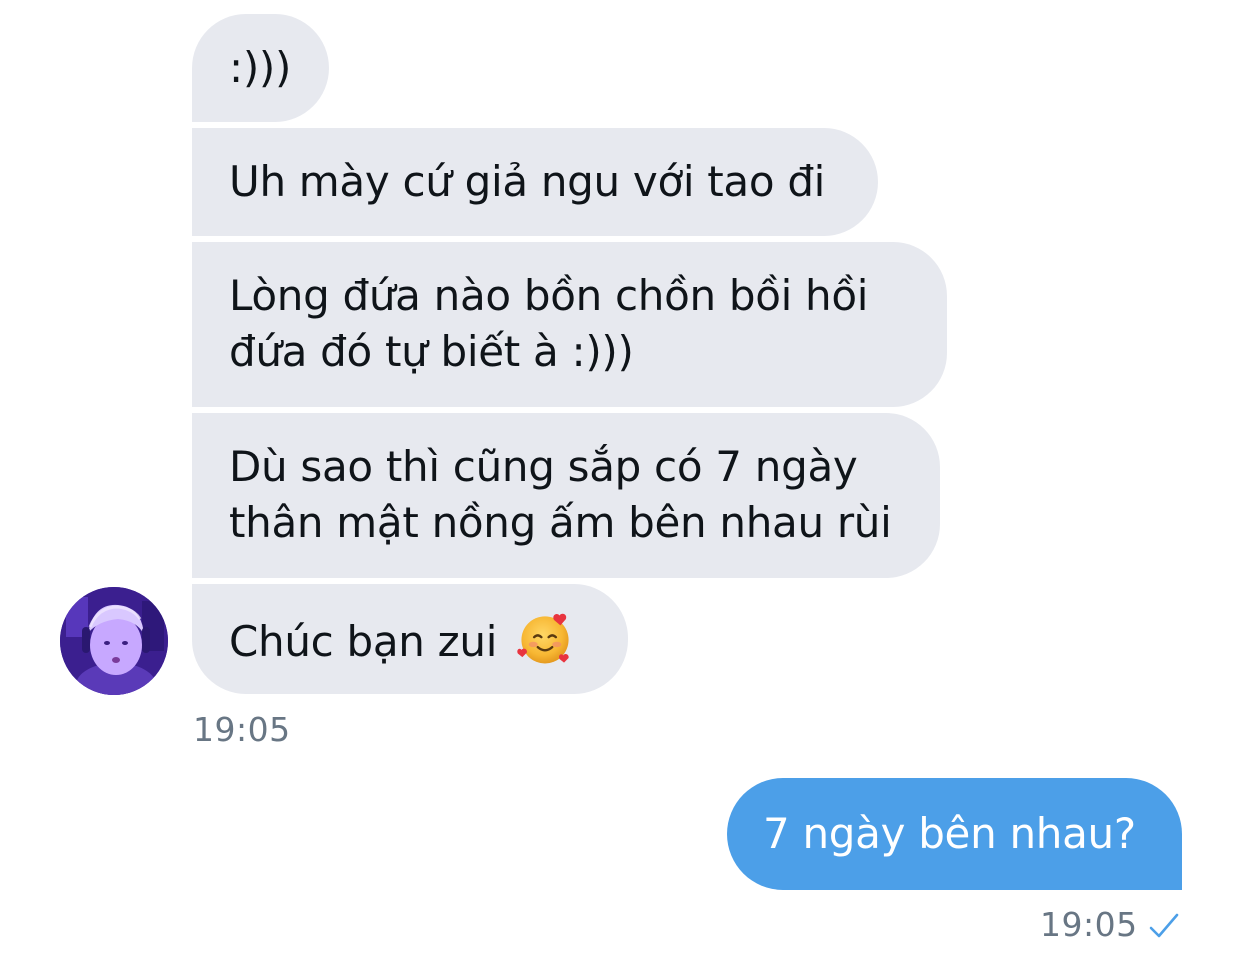 The image size is (1242, 955). What do you see at coordinates (242, 729) in the screenshot?
I see `message-timestamp: 19:05` at bounding box center [242, 729].